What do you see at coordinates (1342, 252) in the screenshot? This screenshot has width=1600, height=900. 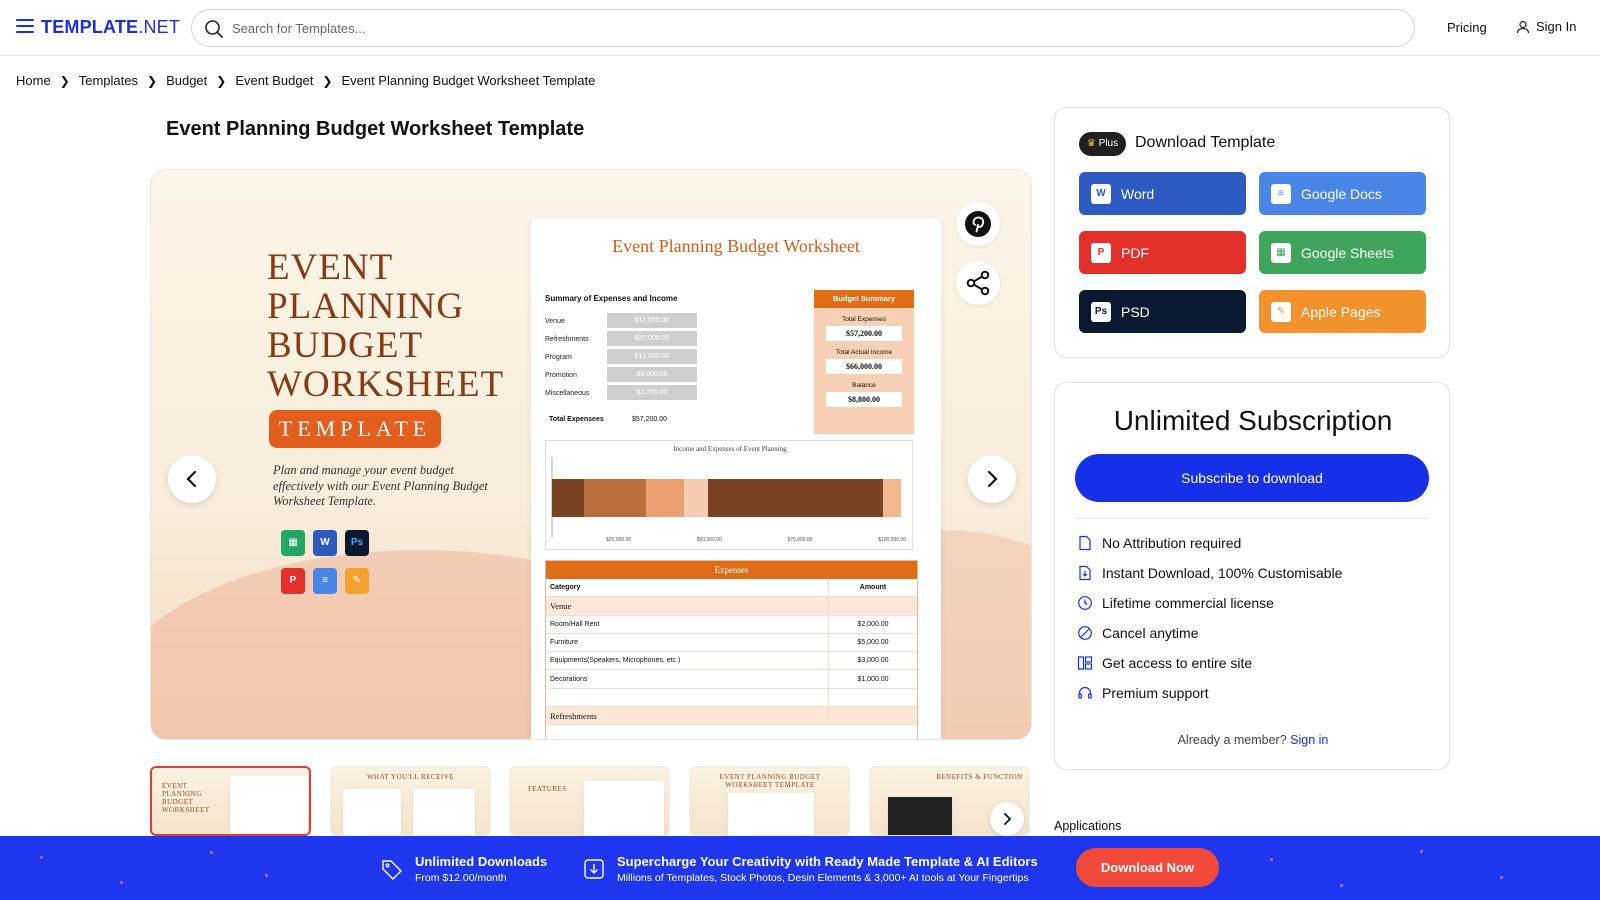 I see `download-google-sheets-button: ▦ Google Sheets` at bounding box center [1342, 252].